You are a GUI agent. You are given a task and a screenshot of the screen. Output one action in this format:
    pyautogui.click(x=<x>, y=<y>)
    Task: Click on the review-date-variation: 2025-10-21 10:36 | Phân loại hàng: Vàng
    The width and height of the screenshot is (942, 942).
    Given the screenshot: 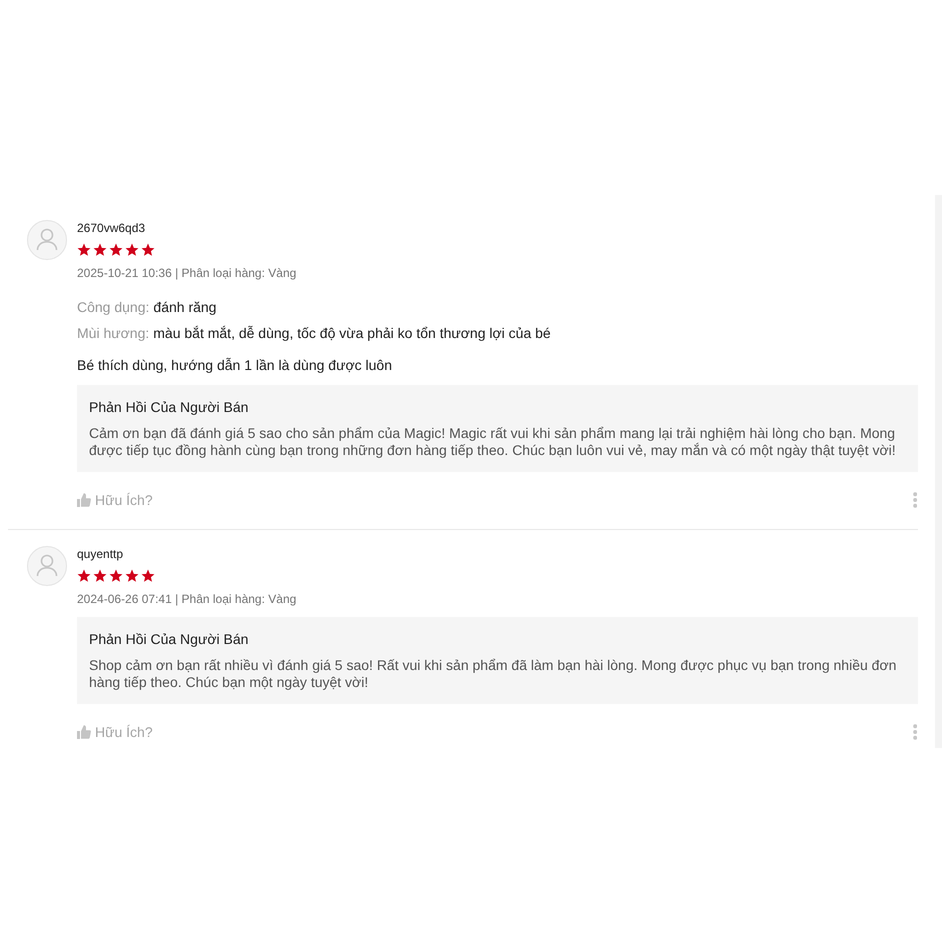 What is the action you would take?
    pyautogui.click(x=186, y=273)
    